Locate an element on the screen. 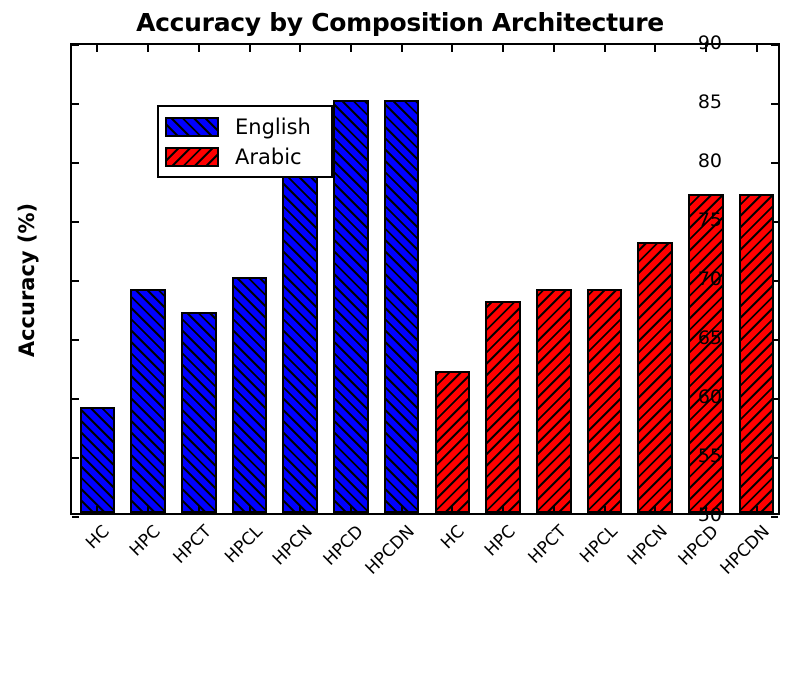 The width and height of the screenshot is (800, 677). y-tick-label: 80 is located at coordinates (709, 161).